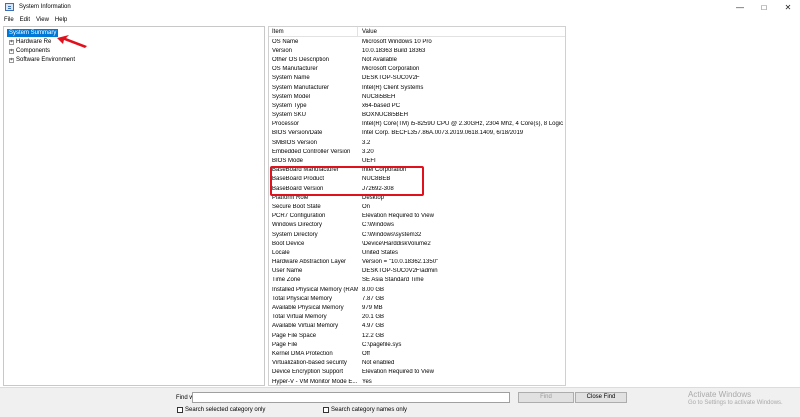 The width and height of the screenshot is (800, 417). I want to click on table-row: Time Zone SE Asia Standard Time, so click(417, 280).